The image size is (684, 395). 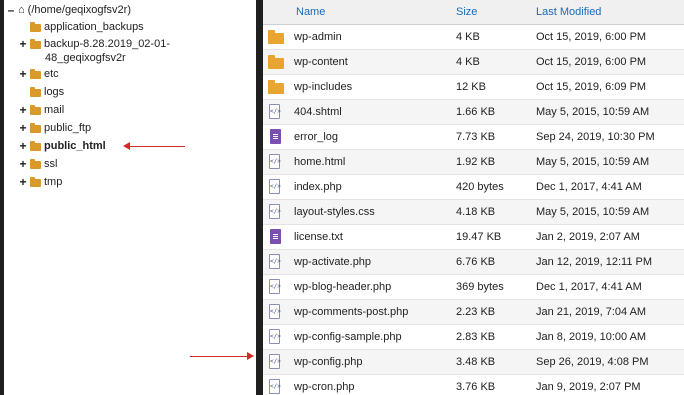 What do you see at coordinates (94, 27) in the screenshot?
I see `tree-item-label: application_backups` at bounding box center [94, 27].